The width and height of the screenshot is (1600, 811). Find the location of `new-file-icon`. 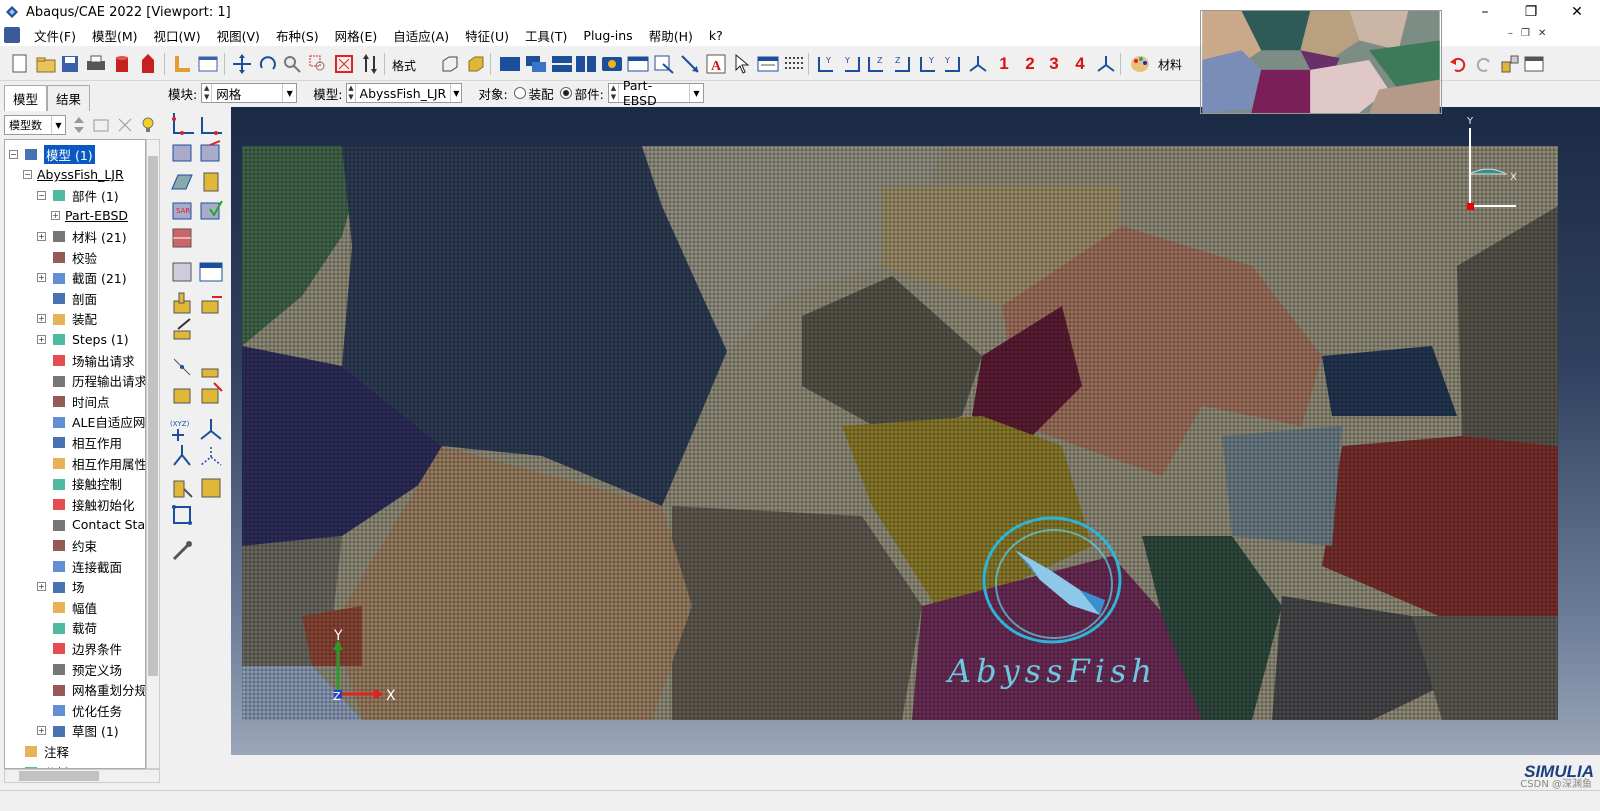

new-file-icon is located at coordinates (20, 64).